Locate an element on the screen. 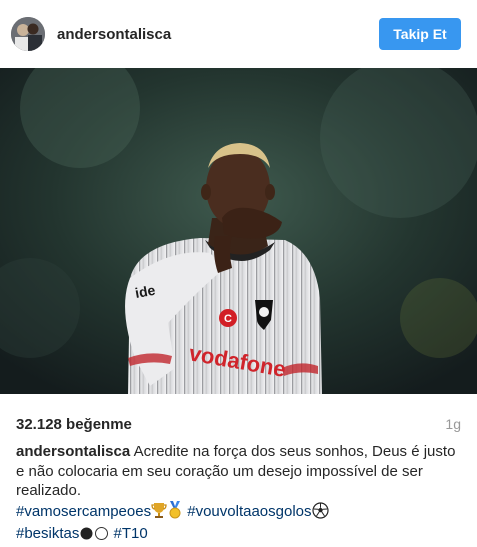 The image size is (477, 547). likes-row: 32.128 beğenme 1g is located at coordinates (238, 424).